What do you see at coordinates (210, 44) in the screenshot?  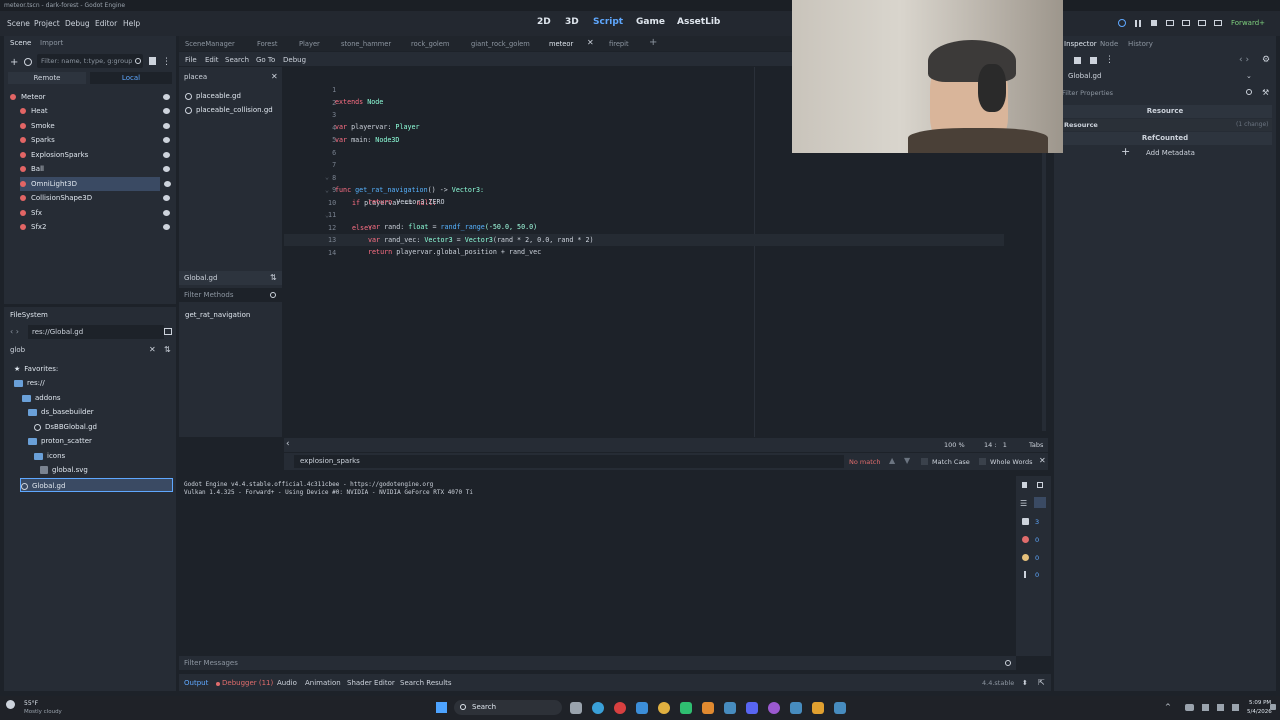 I see `script-tab-scenemanager: SceneManager` at bounding box center [210, 44].